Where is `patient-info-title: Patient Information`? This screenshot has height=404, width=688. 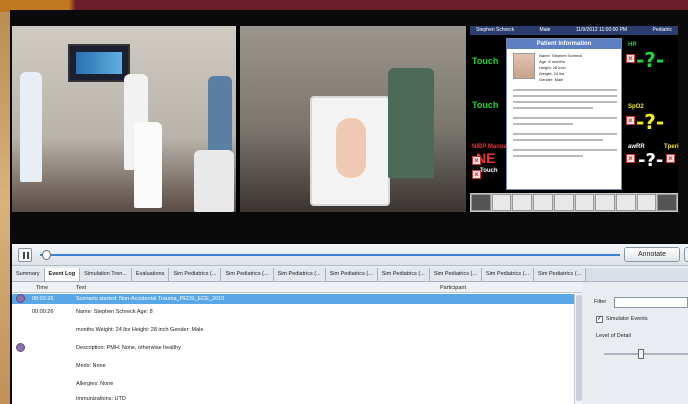
patient-info-title: Patient Information is located at coordinates (564, 44).